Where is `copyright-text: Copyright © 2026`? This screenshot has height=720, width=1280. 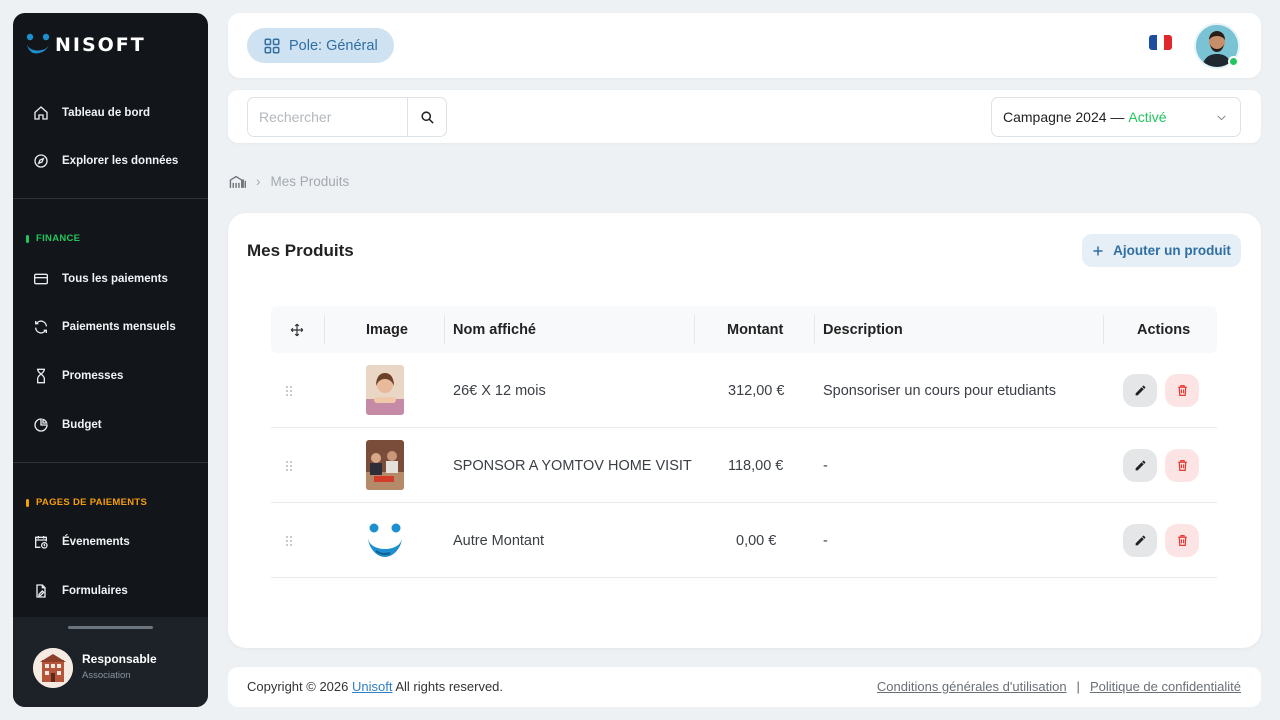 copyright-text: Copyright © 2026 is located at coordinates (298, 686).